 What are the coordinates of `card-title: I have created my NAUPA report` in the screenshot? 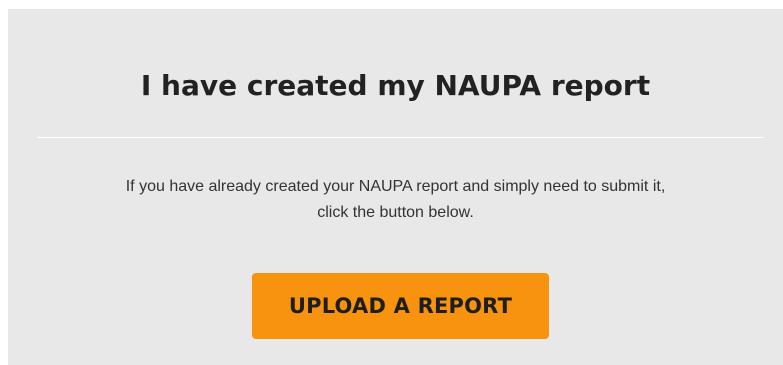 It's located at (395, 85).